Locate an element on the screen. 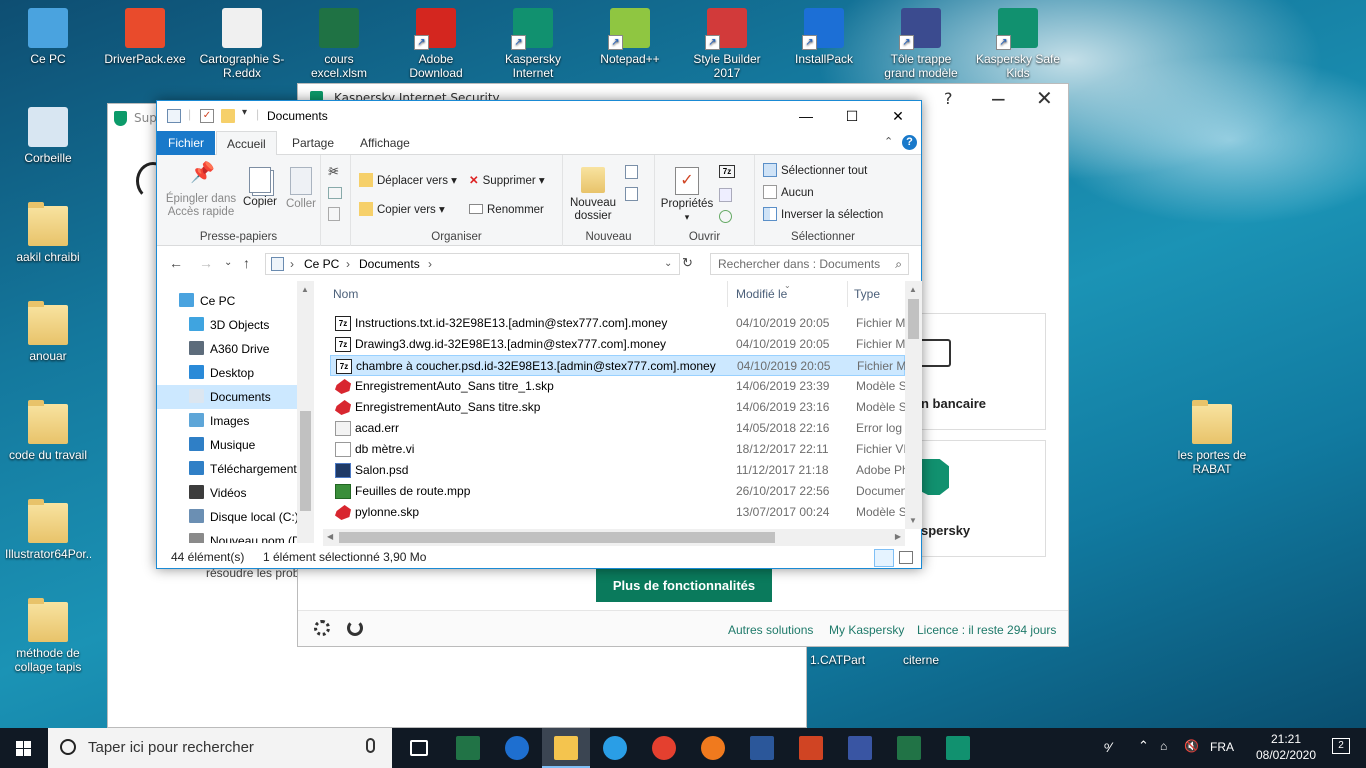 The width and height of the screenshot is (1366, 768). start-button is located at coordinates (24, 748).